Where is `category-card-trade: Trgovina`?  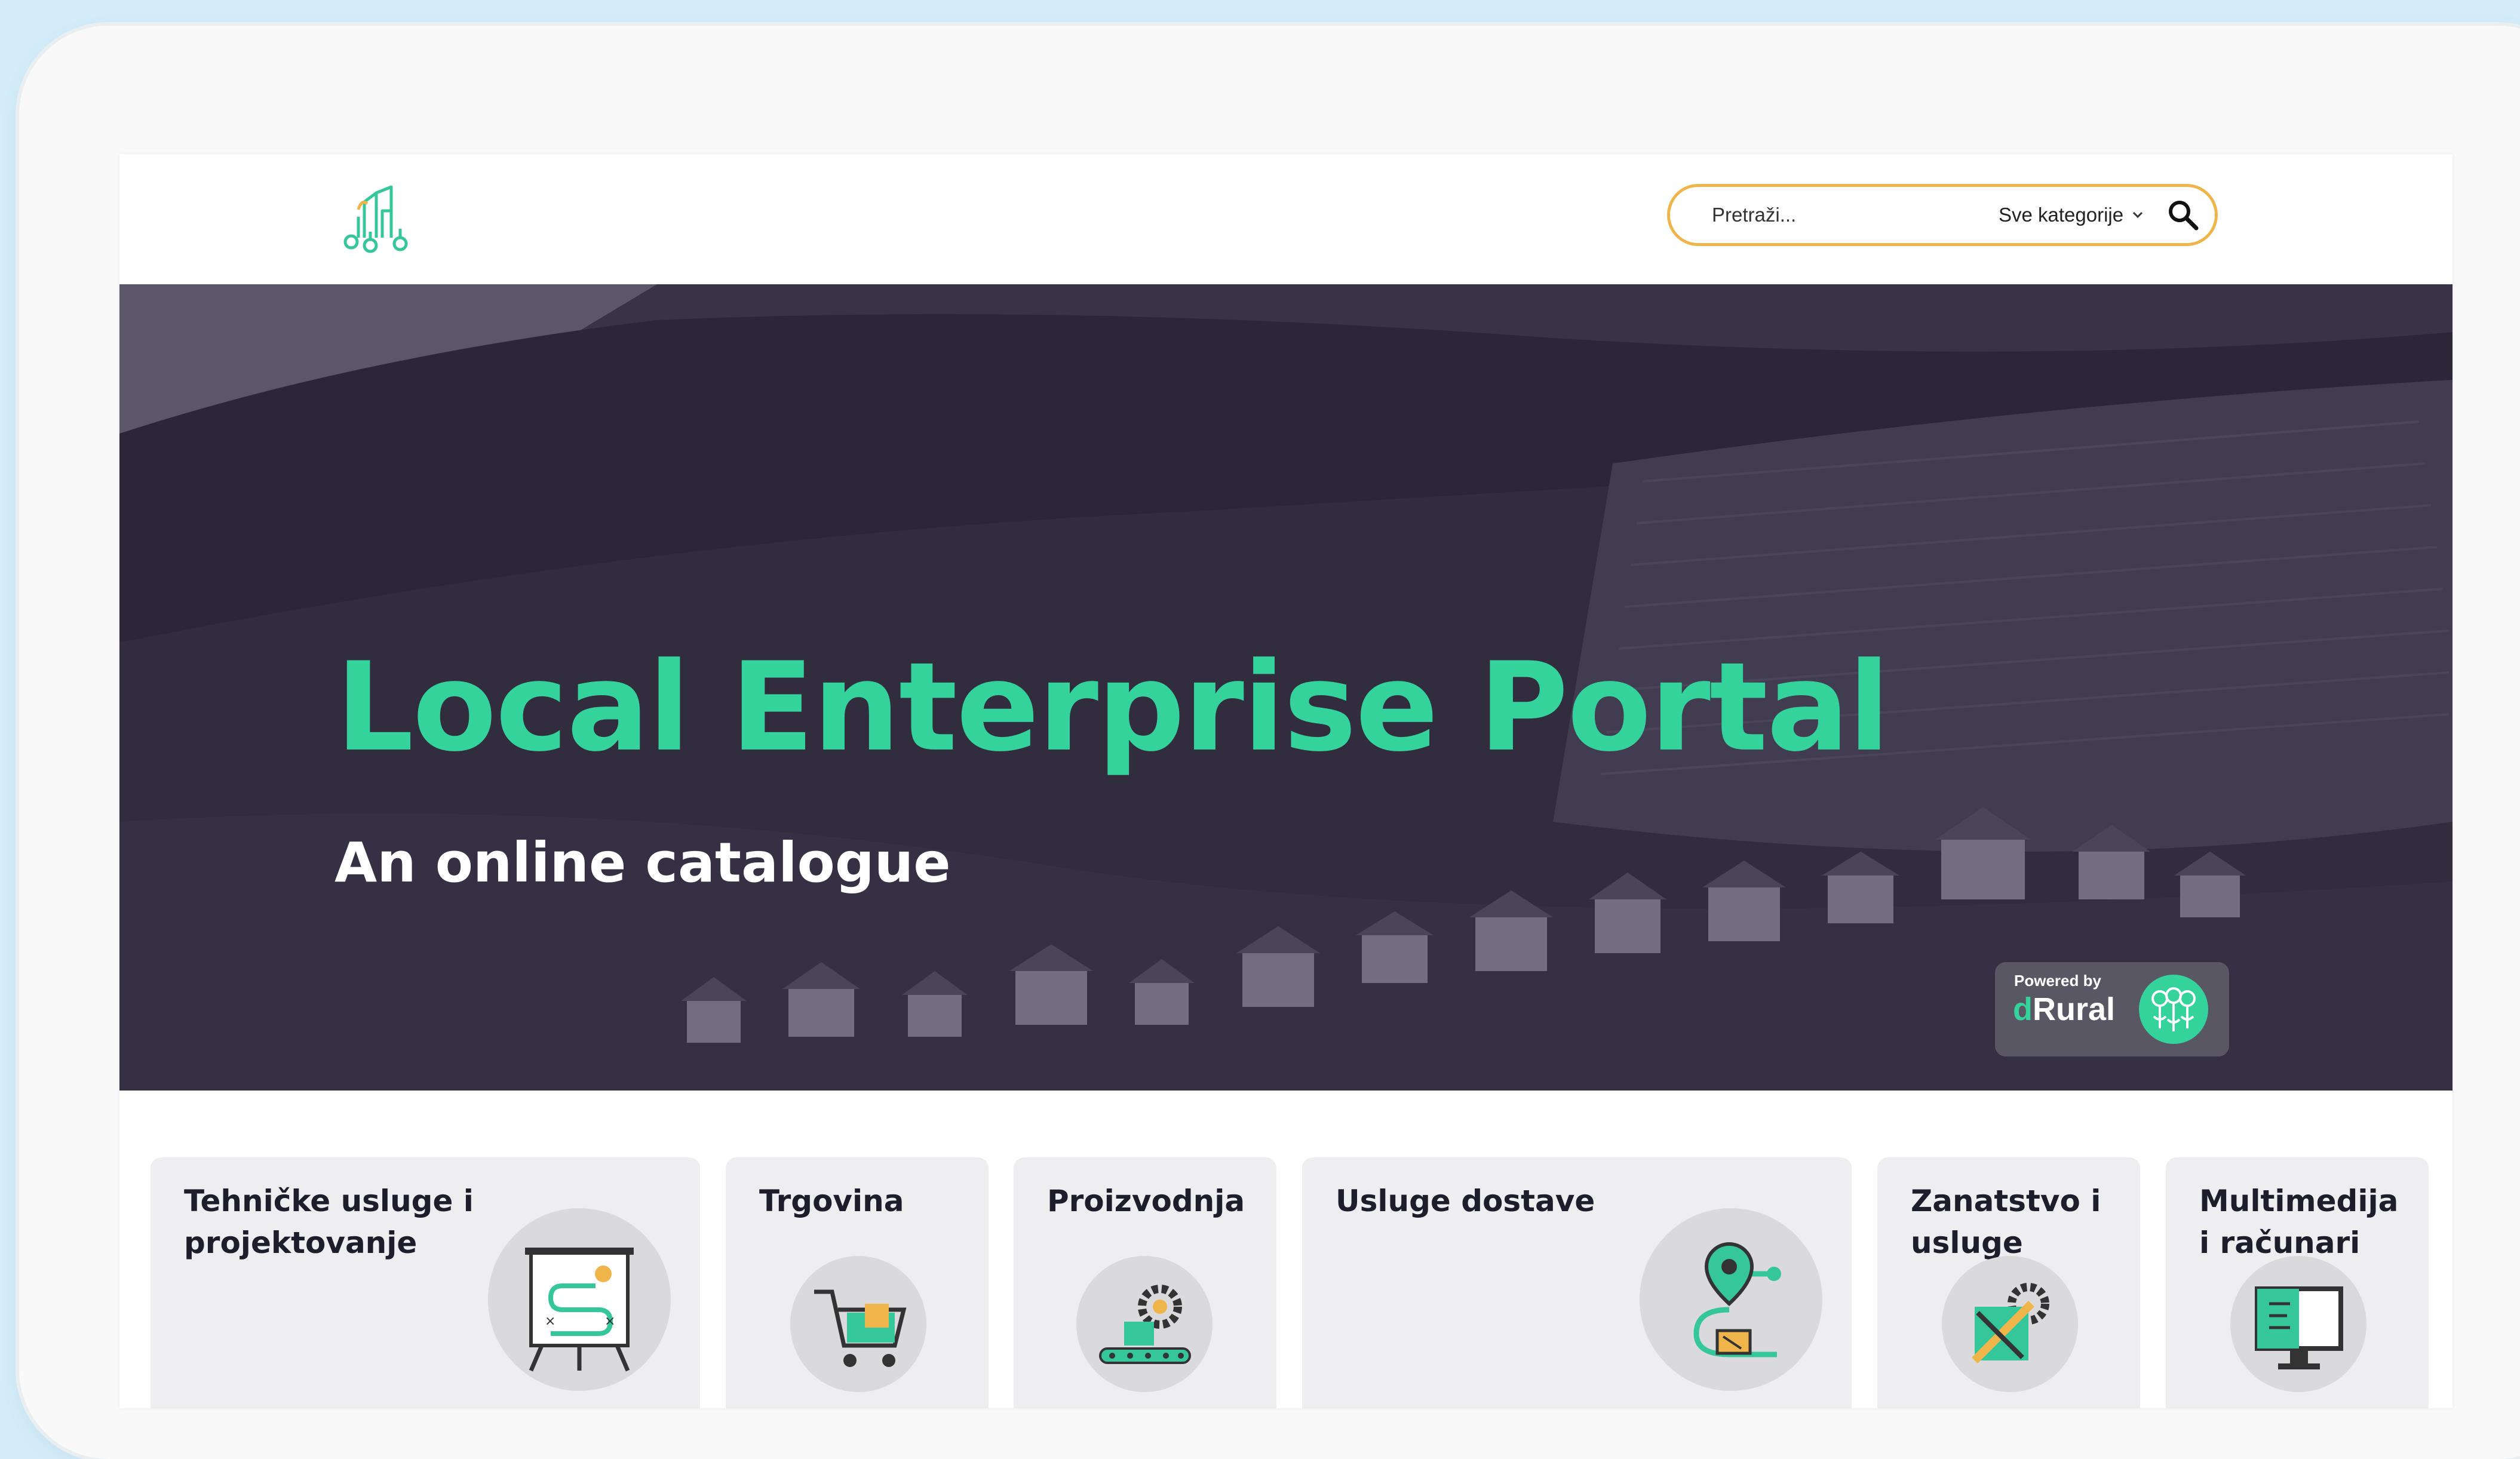 category-card-trade: Trgovina is located at coordinates (858, 1282).